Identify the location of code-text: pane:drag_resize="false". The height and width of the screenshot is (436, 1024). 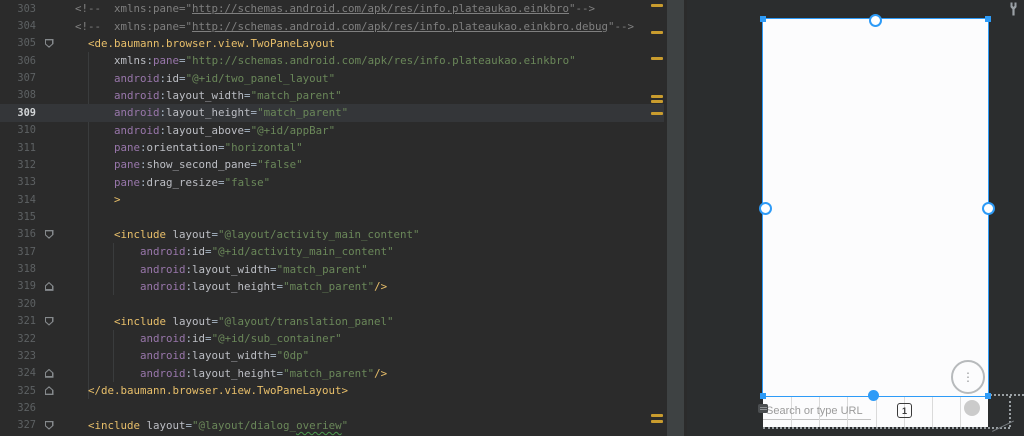
(363, 182).